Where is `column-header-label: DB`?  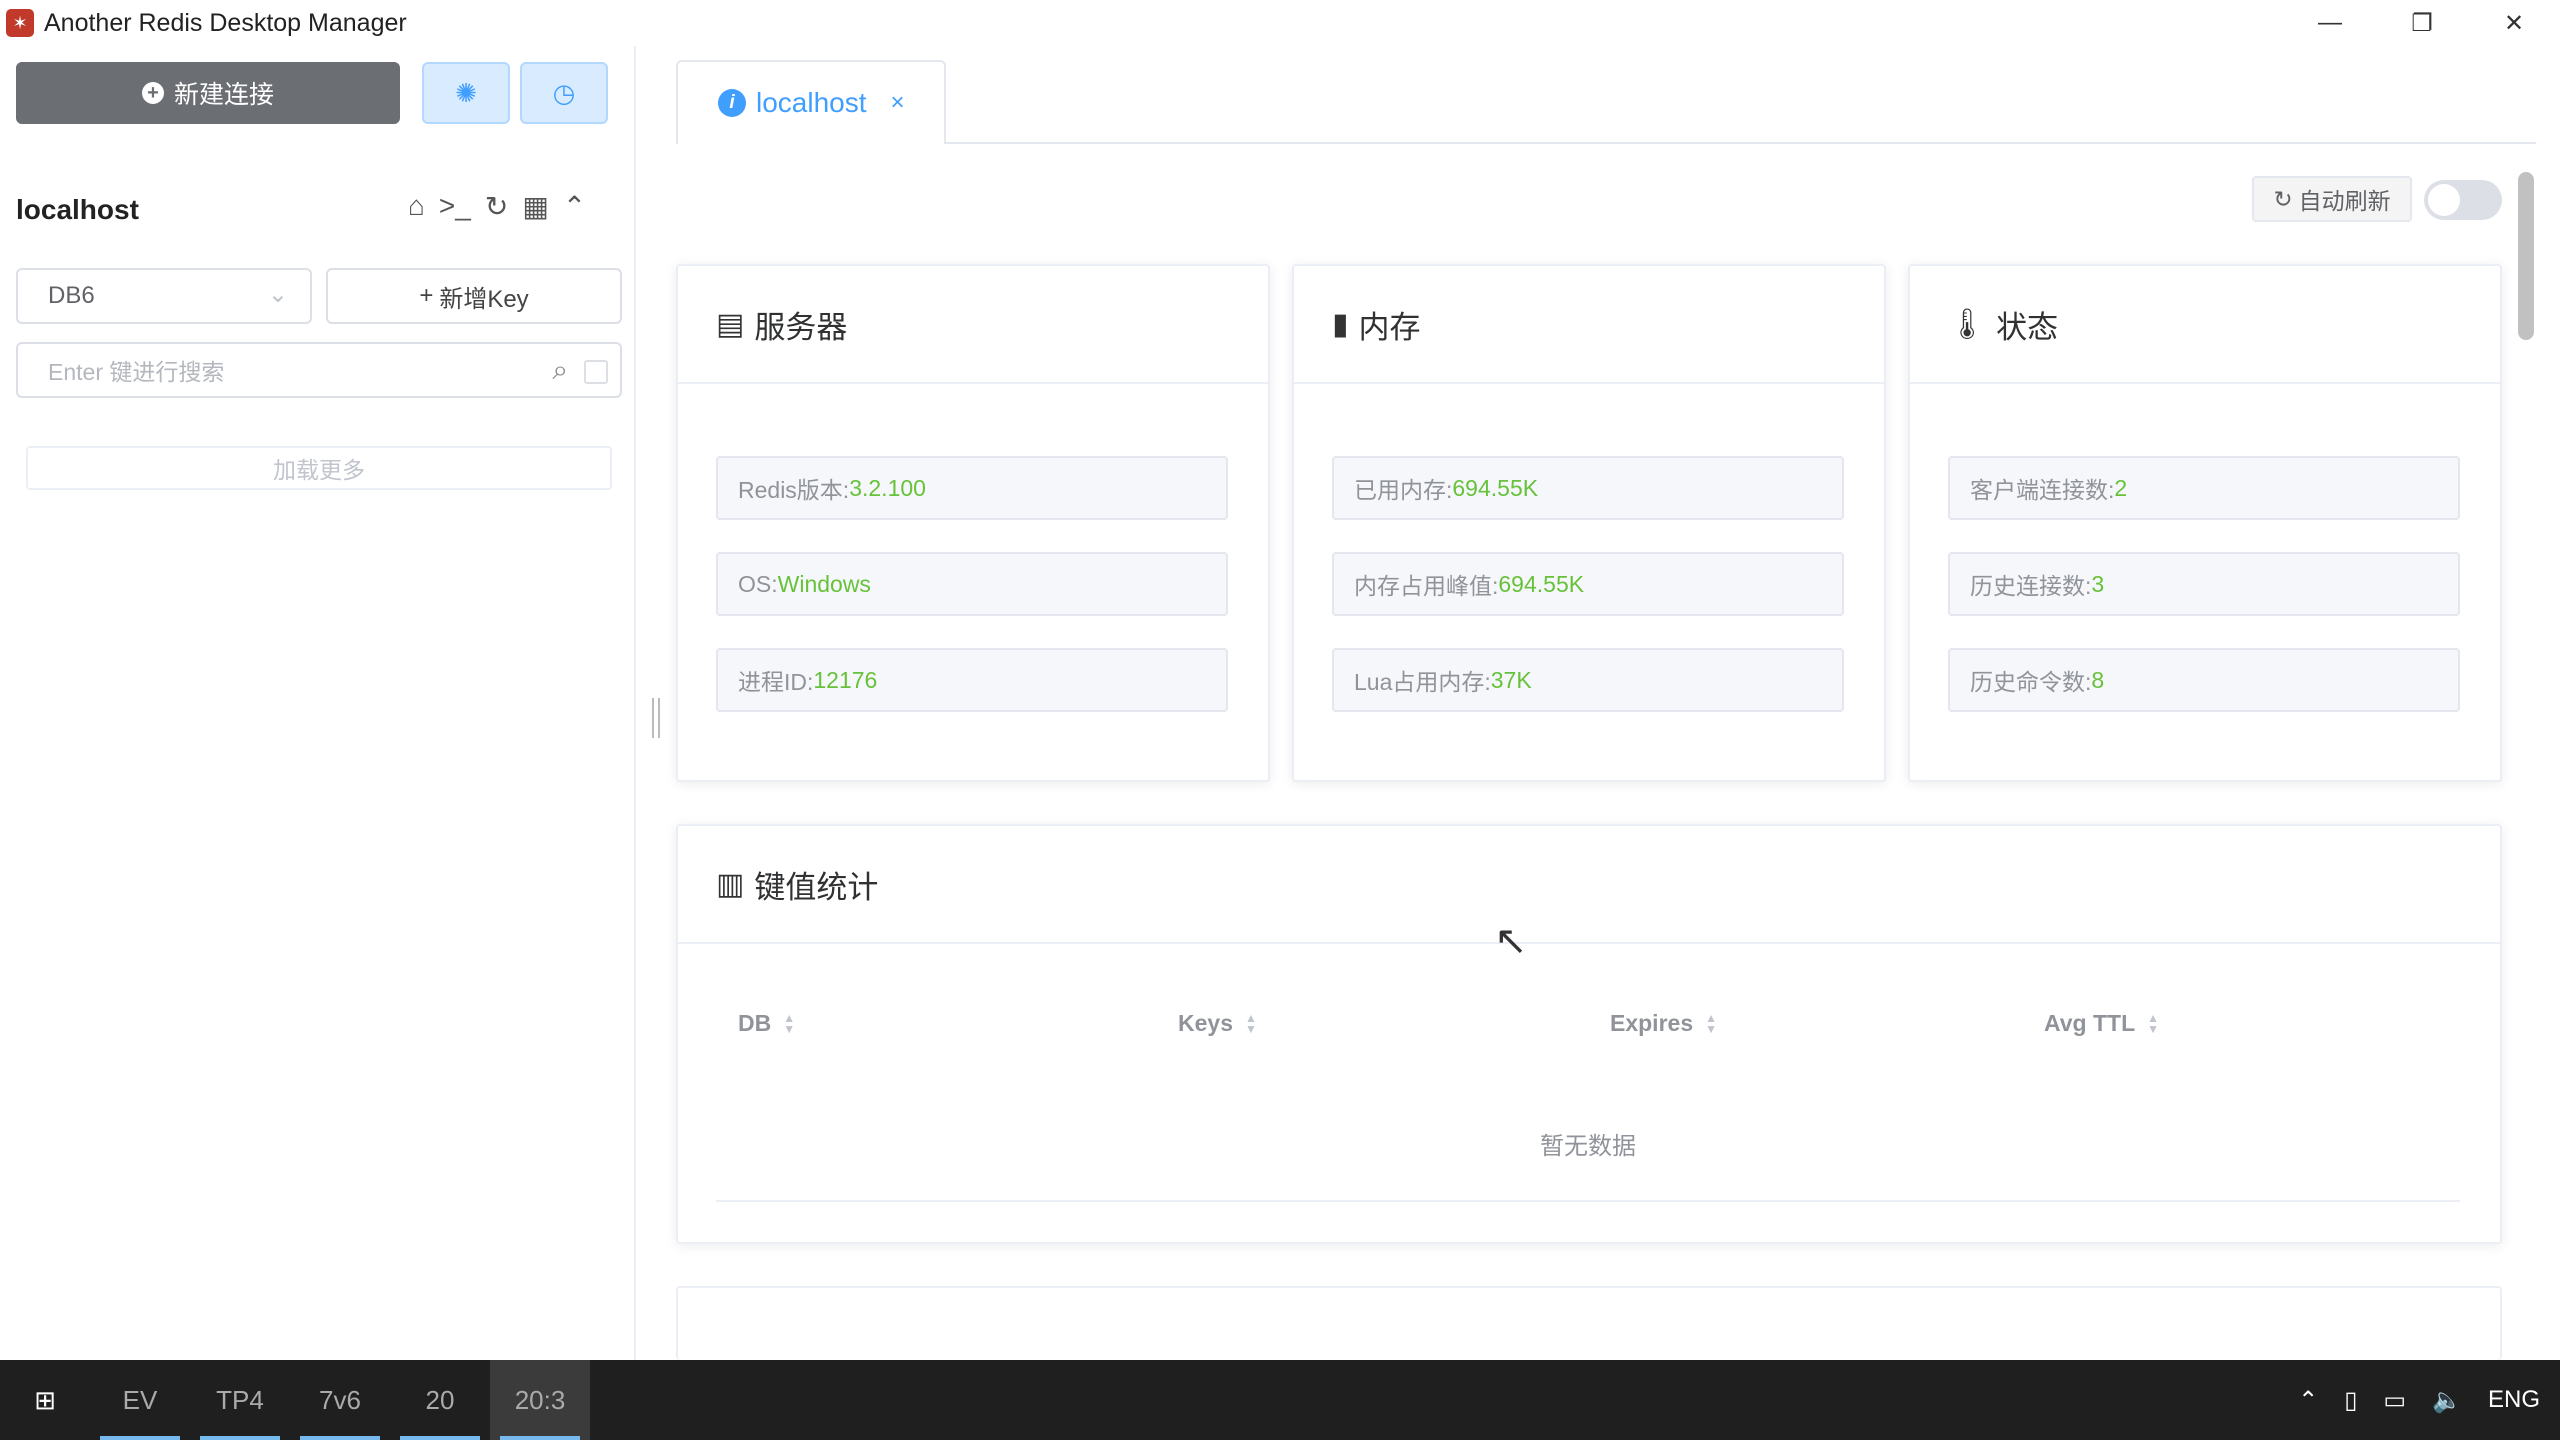 column-header-label: DB is located at coordinates (755, 1023).